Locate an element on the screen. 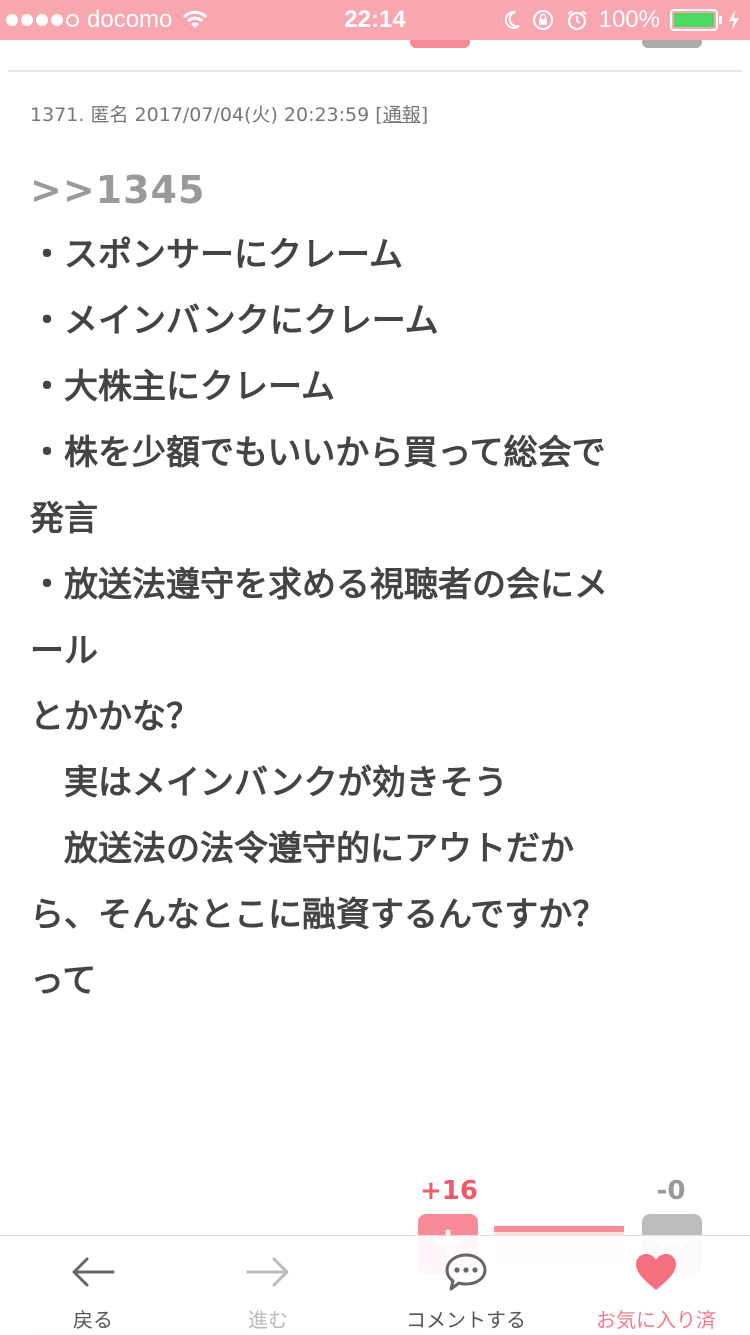 The width and height of the screenshot is (750, 1335). moon-icon is located at coordinates (512, 19).